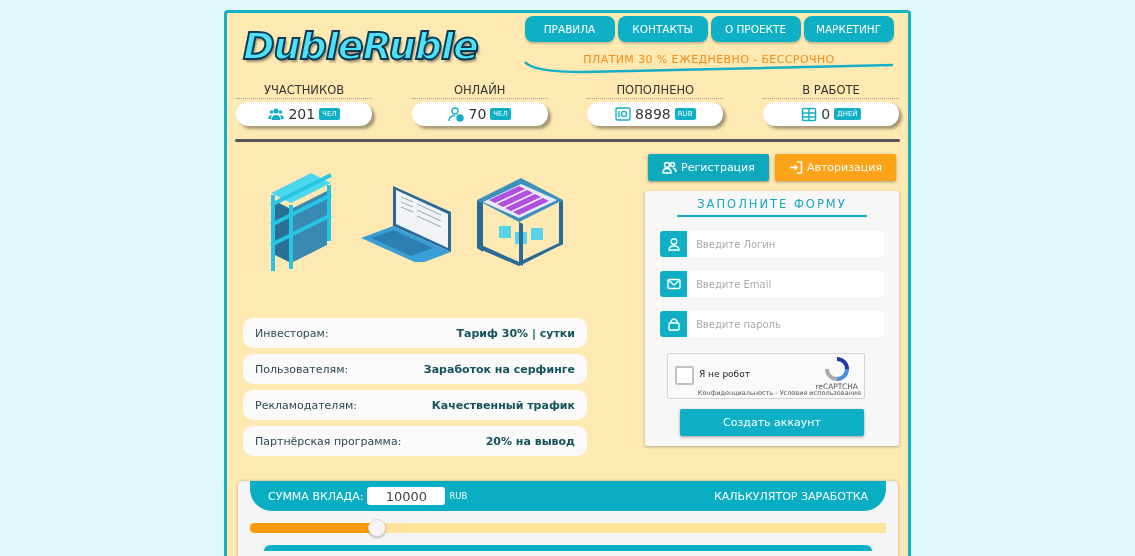 The image size is (1135, 556). Describe the element at coordinates (499, 369) in the screenshot. I see `info-value: Заработок на серфинге` at that location.